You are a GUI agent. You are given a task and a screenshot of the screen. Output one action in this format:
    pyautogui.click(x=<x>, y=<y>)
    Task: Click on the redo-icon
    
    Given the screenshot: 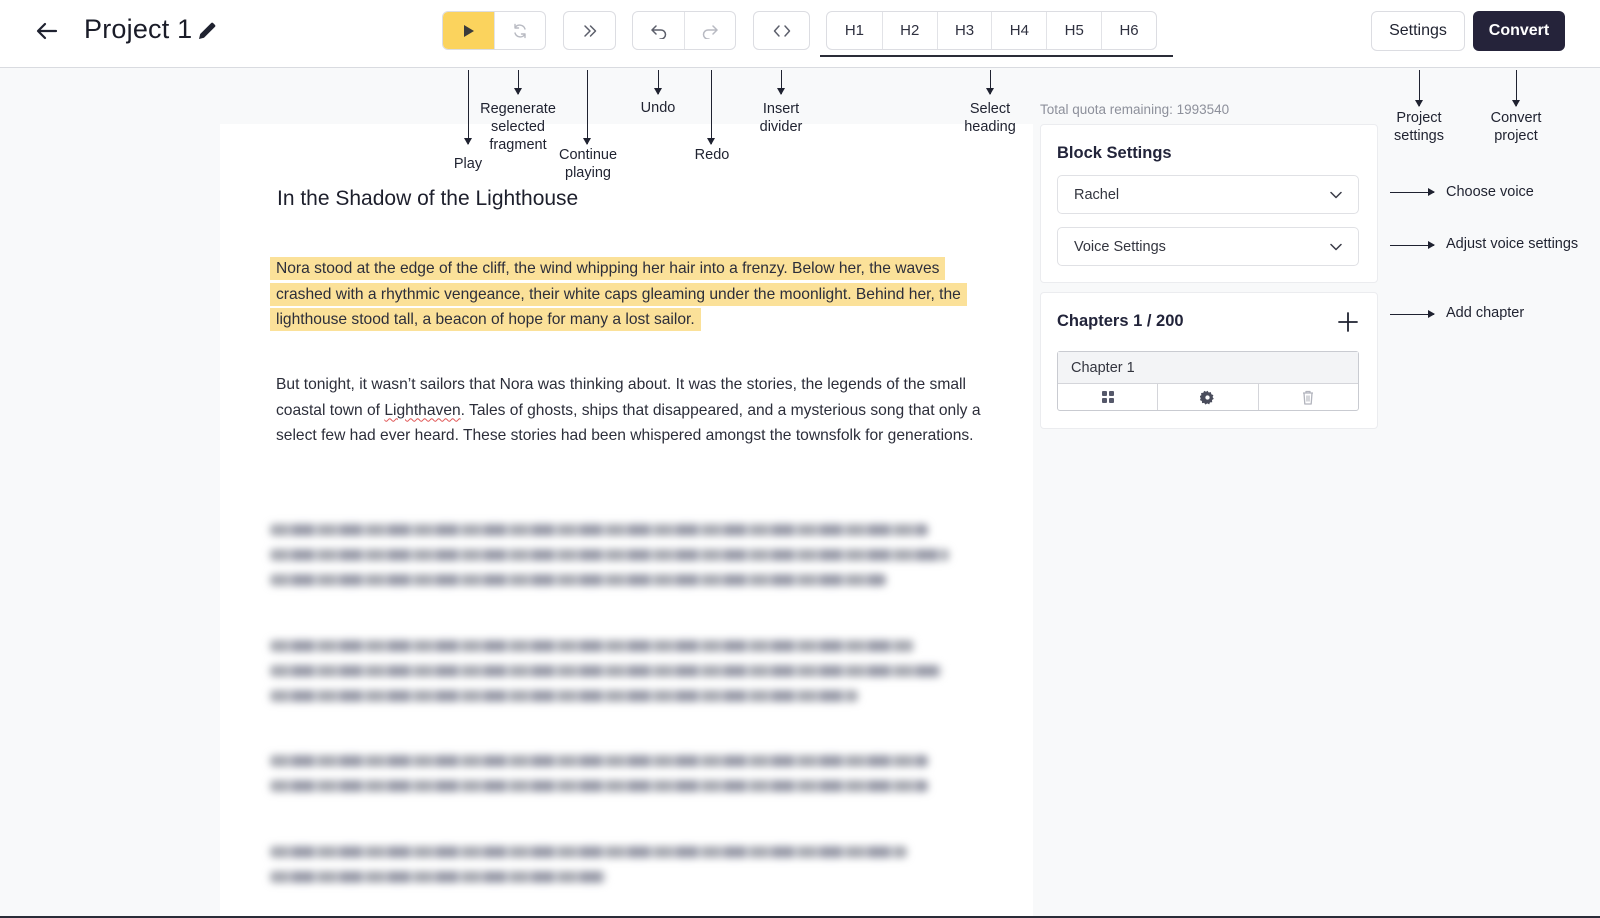 What is the action you would take?
    pyautogui.click(x=710, y=31)
    